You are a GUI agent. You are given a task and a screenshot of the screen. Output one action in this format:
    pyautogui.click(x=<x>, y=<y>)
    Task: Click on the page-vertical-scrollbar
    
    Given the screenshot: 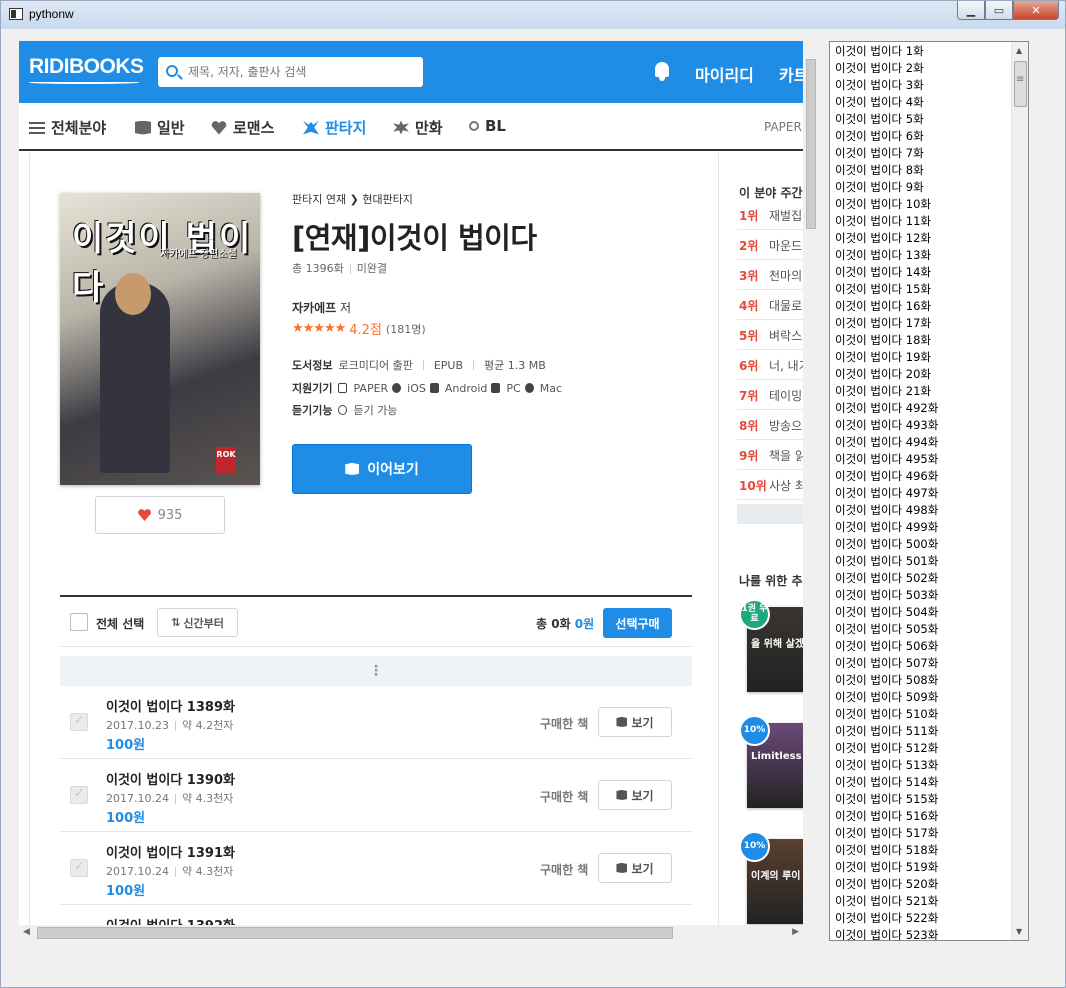 What is the action you would take?
    pyautogui.click(x=811, y=483)
    